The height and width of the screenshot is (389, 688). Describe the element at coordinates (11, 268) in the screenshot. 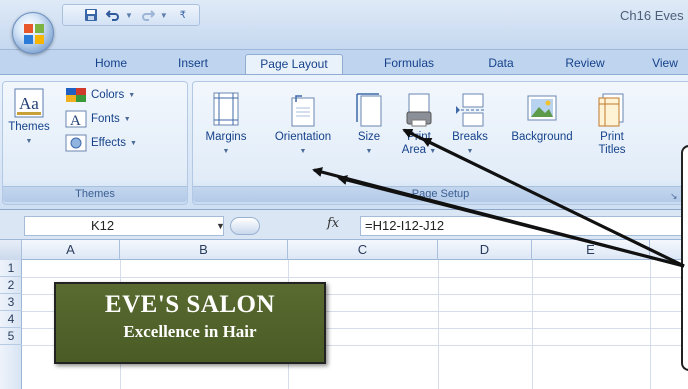

I see `row-header-1: 1` at that location.